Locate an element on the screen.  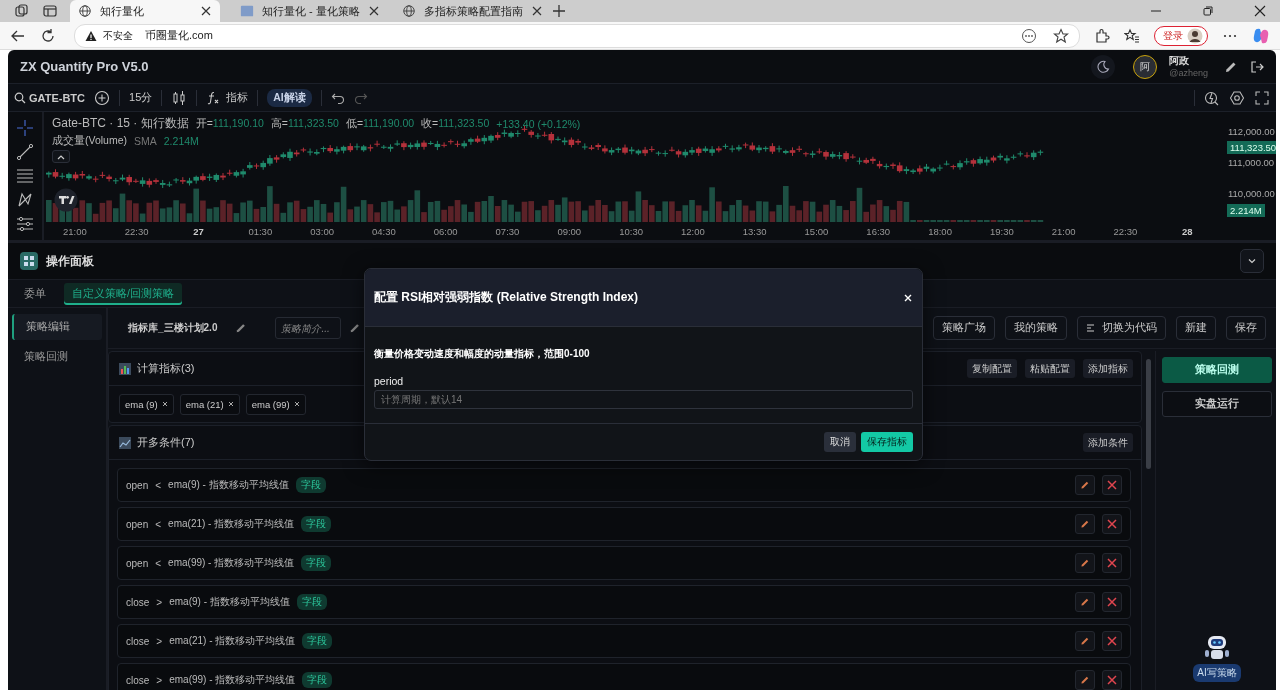
trend-line-icon is located at coordinates (25, 152).